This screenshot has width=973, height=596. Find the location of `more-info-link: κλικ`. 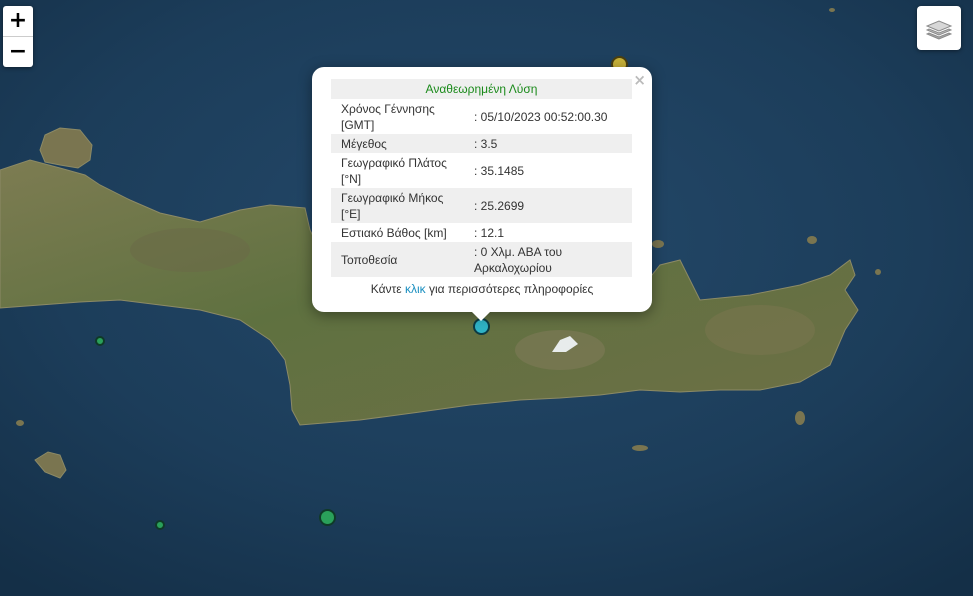

more-info-link: κλικ is located at coordinates (415, 289).